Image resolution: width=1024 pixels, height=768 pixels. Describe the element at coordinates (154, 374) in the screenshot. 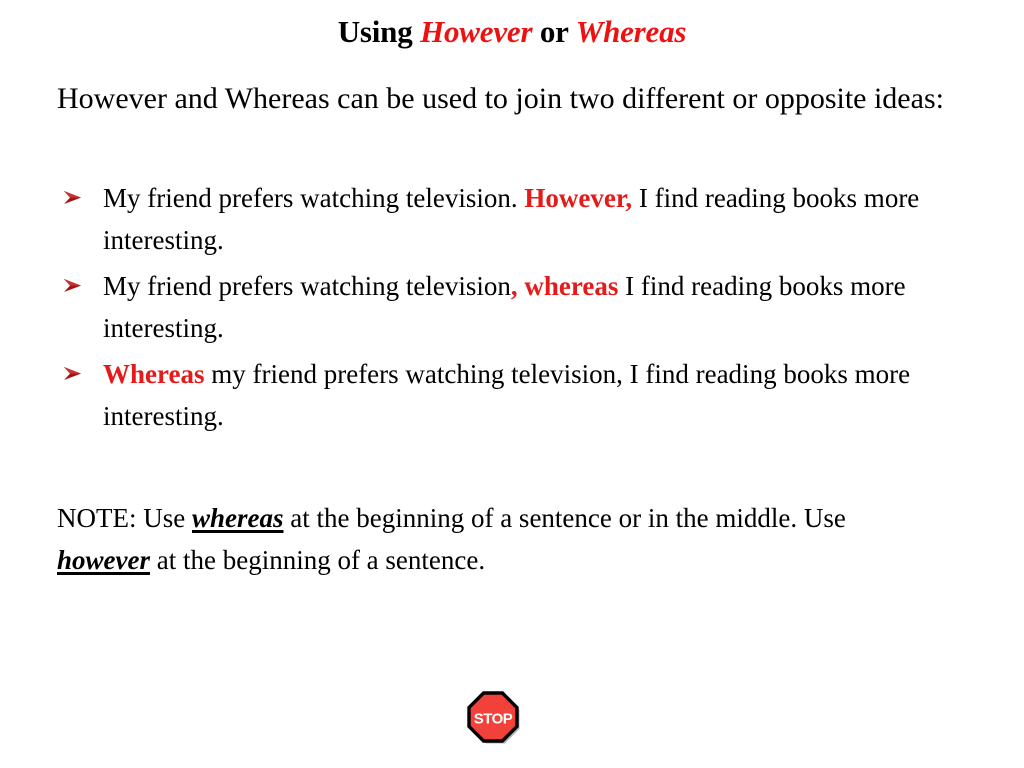

I see `list-item-3-highlight: Whereas` at that location.